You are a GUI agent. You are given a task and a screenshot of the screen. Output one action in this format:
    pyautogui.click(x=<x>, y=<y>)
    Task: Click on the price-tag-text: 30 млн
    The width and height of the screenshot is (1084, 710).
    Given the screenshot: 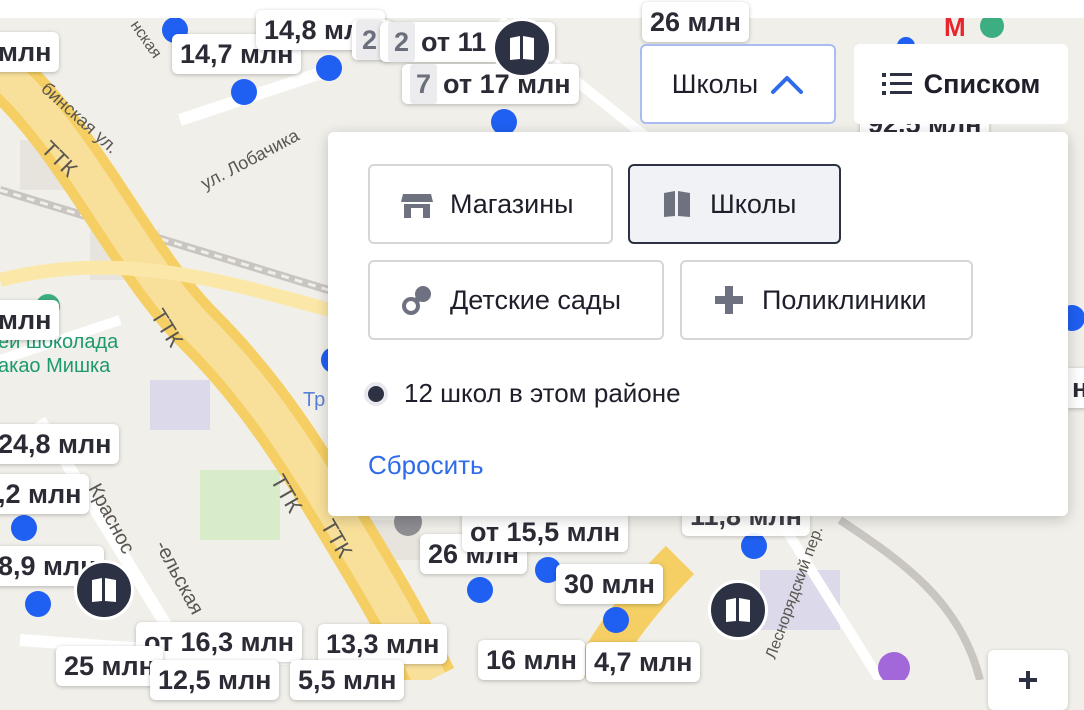 What is the action you would take?
    pyautogui.click(x=609, y=584)
    